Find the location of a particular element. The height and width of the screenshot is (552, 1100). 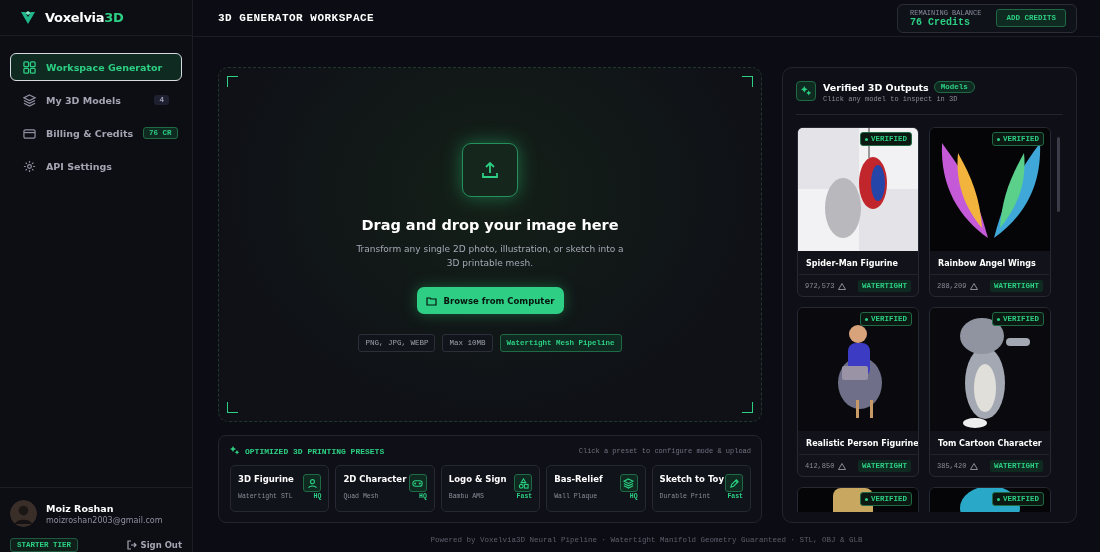

model-title: Realistic Person Figurine is located at coordinates (858, 443).